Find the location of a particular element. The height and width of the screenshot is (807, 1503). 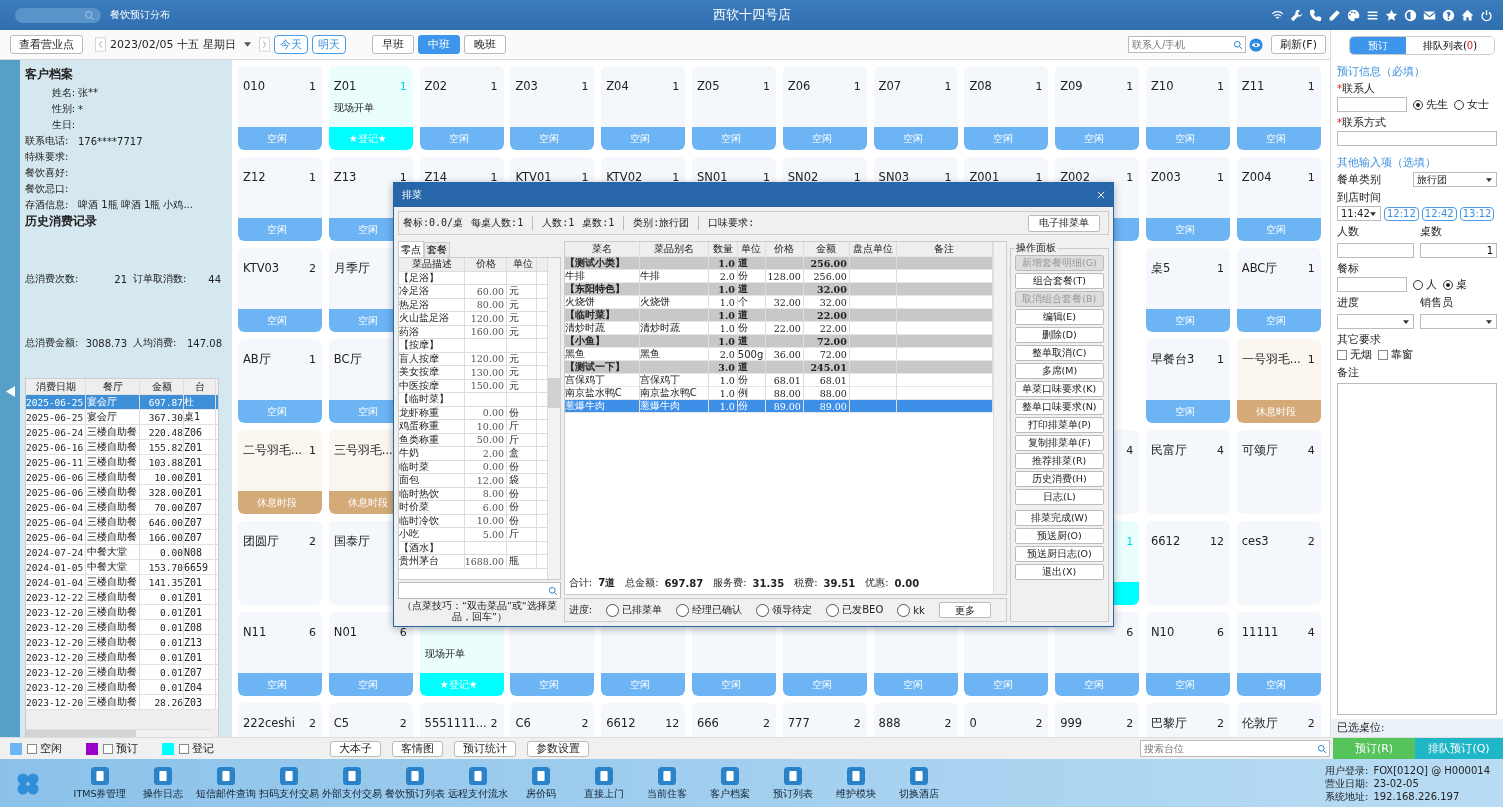

table-cell: 50.00 is located at coordinates (486, 439).